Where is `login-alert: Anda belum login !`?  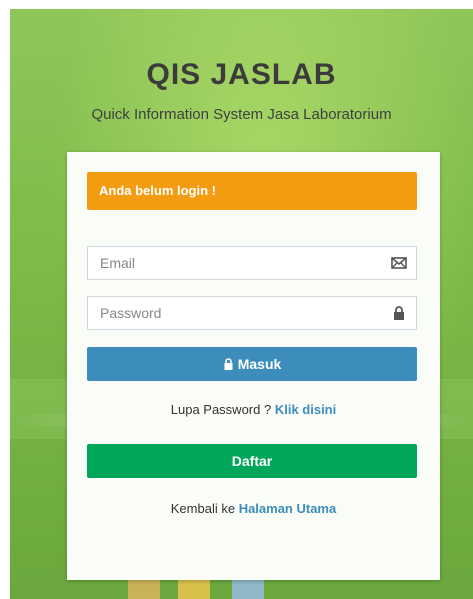
login-alert: Anda belum login ! is located at coordinates (252, 191).